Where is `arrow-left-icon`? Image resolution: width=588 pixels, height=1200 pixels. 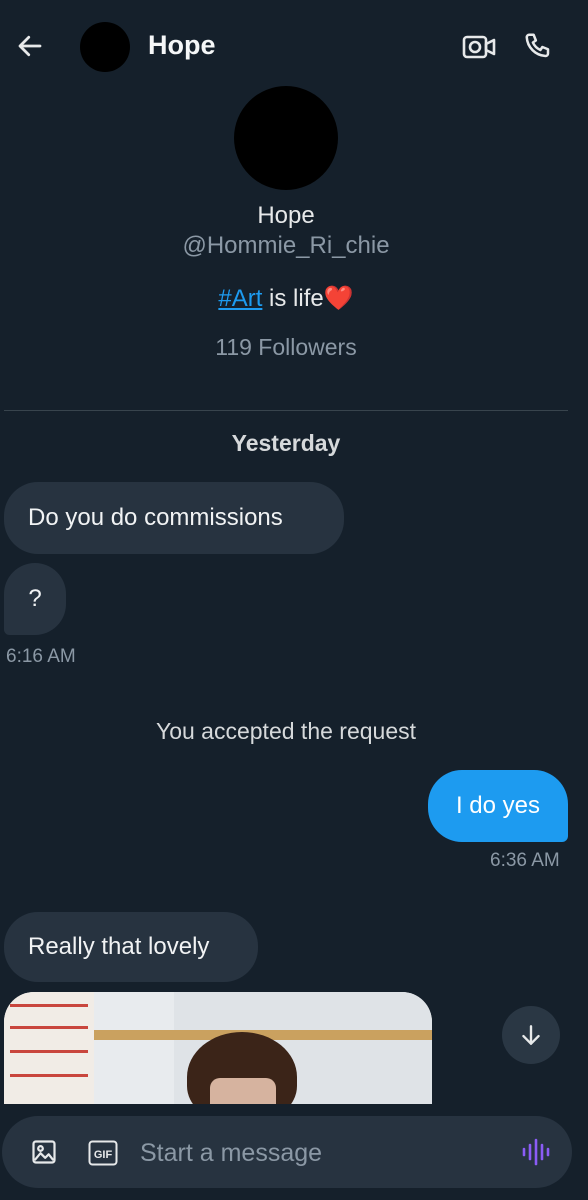 arrow-left-icon is located at coordinates (30, 46).